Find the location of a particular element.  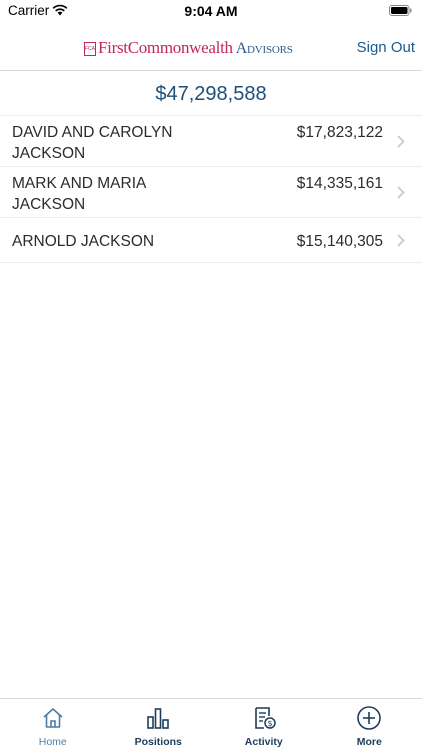

seal-icon: FCA is located at coordinates (90, 49).